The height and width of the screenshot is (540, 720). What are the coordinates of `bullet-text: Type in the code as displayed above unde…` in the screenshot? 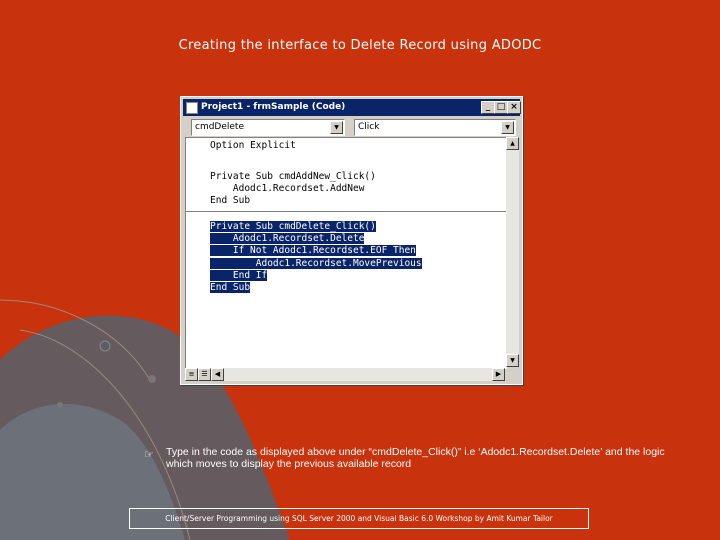 It's located at (415, 458).